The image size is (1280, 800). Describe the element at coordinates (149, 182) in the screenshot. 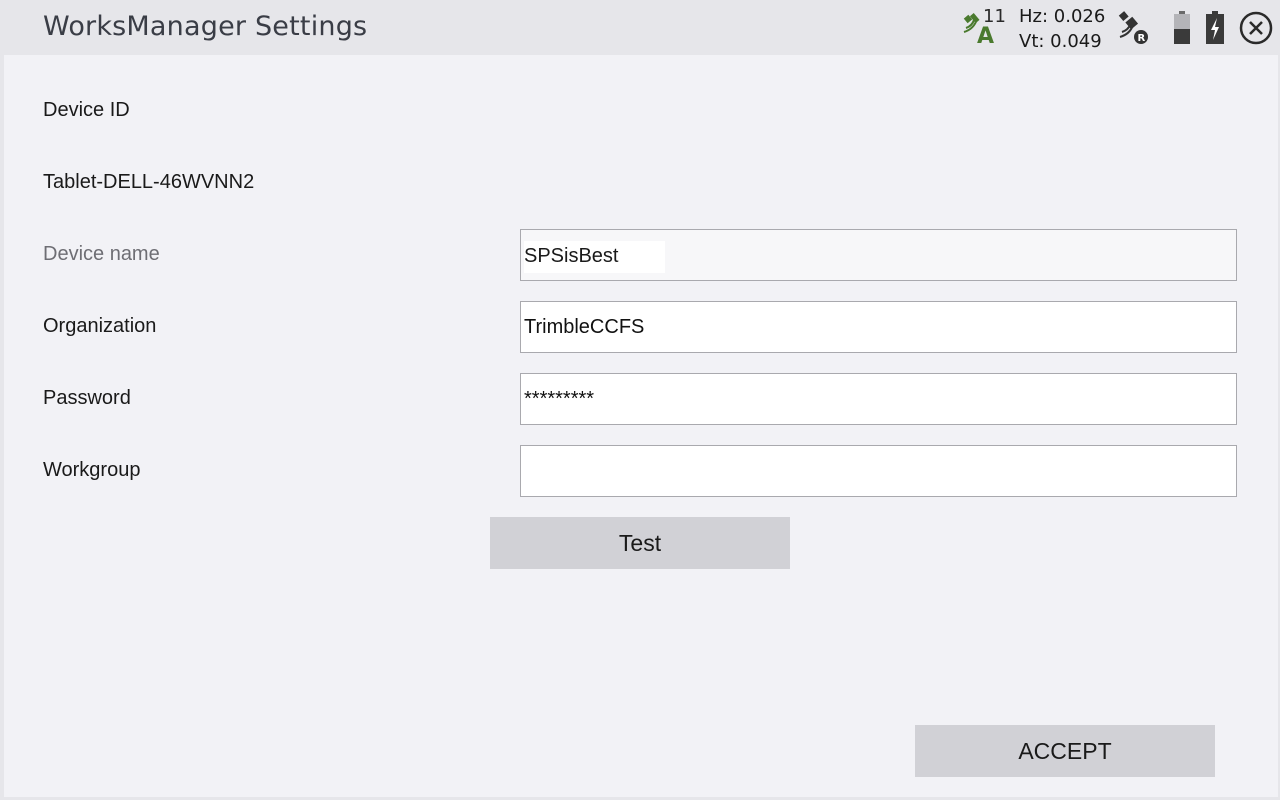

I see `device-id-value: Tablet-DELL-46WVNN2` at that location.